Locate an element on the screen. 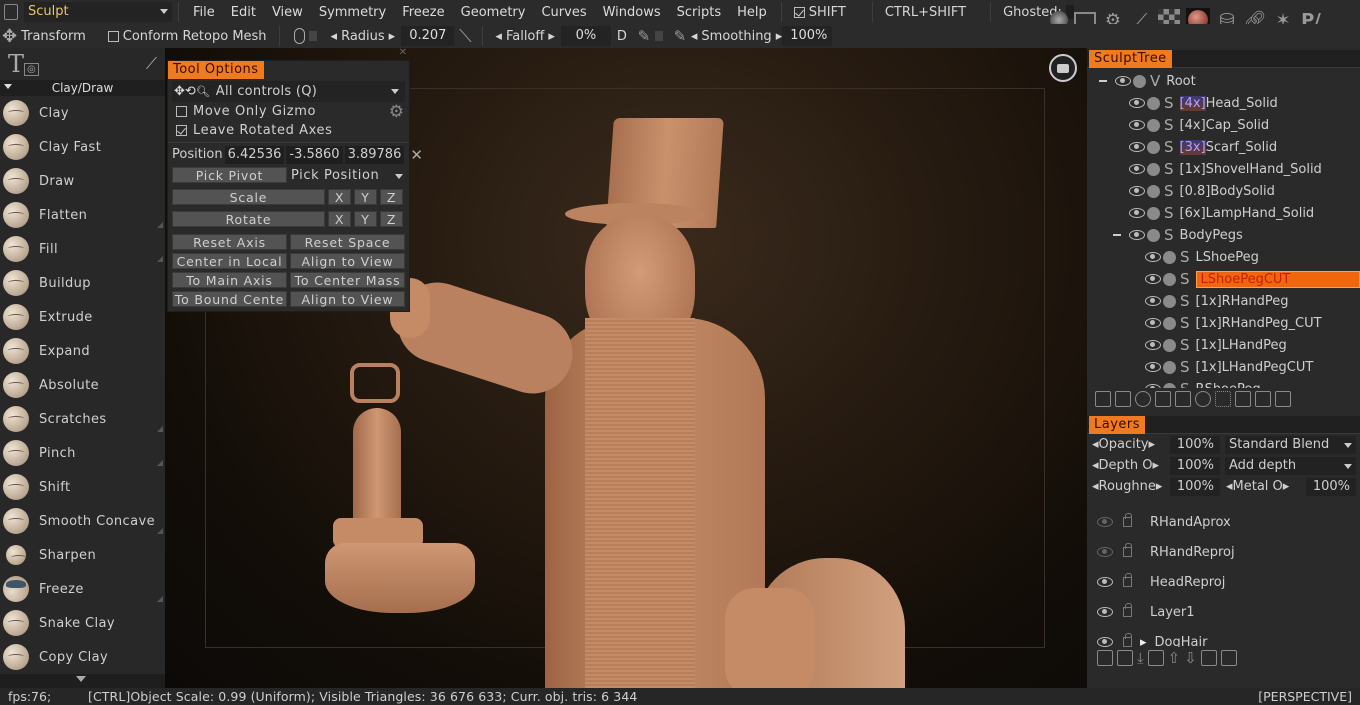 The height and width of the screenshot is (705, 1360). tool-item: Scratches is located at coordinates (82, 419).